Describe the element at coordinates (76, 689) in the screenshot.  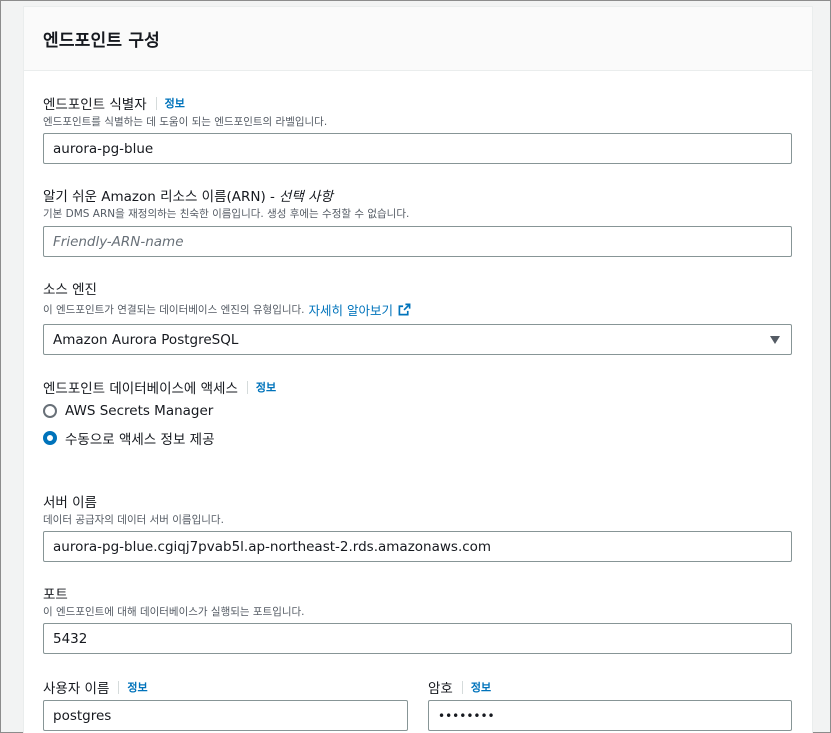
I see `username-label: 사용자 이름` at that location.